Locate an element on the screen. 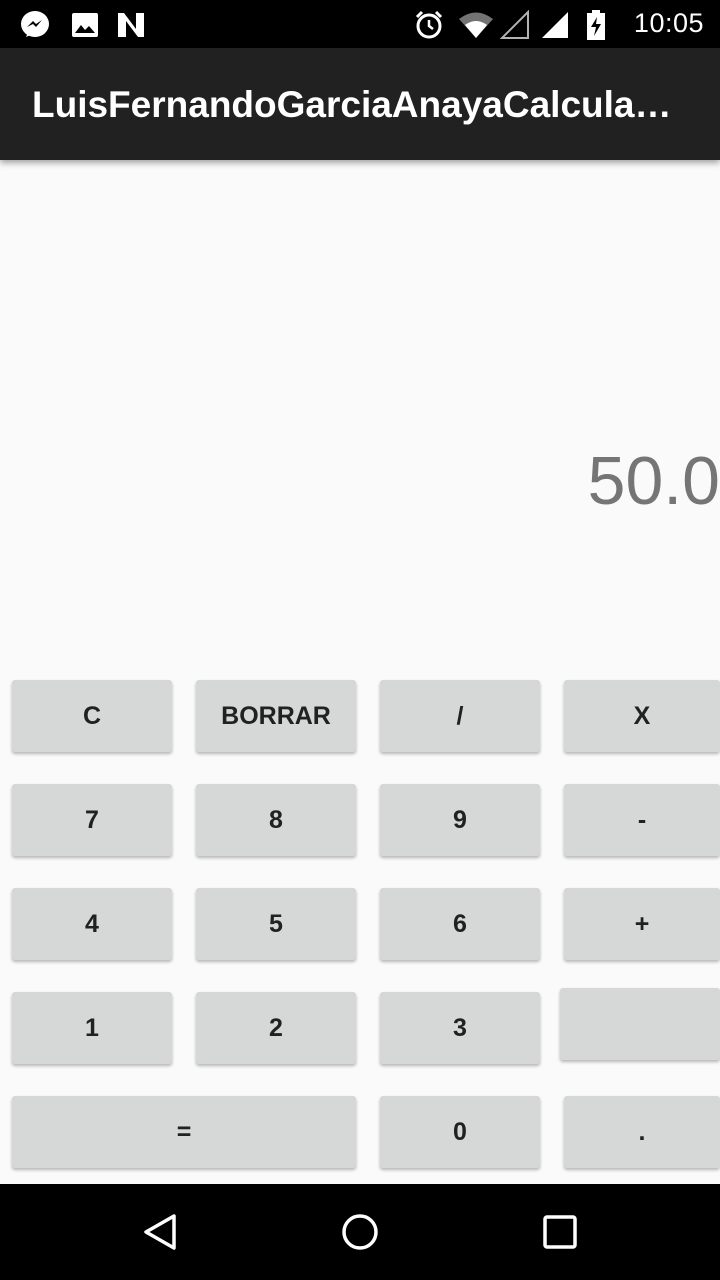 This screenshot has width=720, height=1280. recents-icon is located at coordinates (560, 1232).